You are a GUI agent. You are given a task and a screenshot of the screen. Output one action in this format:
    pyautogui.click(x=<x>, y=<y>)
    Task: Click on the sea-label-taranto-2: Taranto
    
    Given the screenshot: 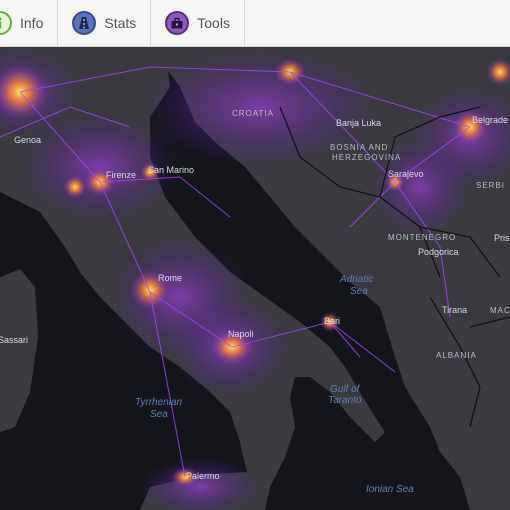 What is the action you would take?
    pyautogui.click(x=345, y=400)
    